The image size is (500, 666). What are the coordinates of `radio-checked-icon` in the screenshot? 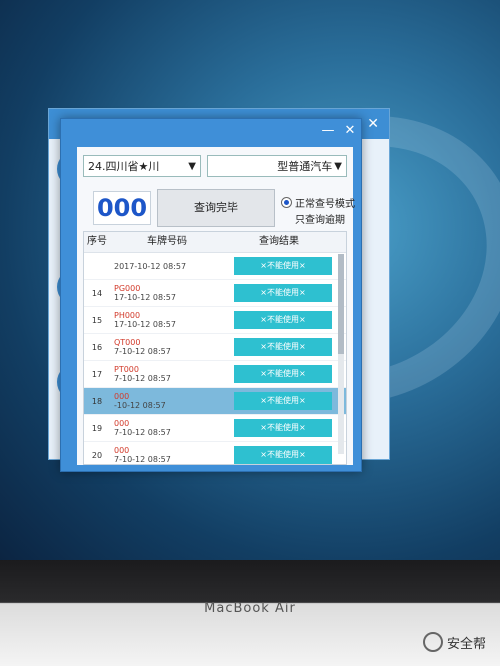 It's located at (286, 202).